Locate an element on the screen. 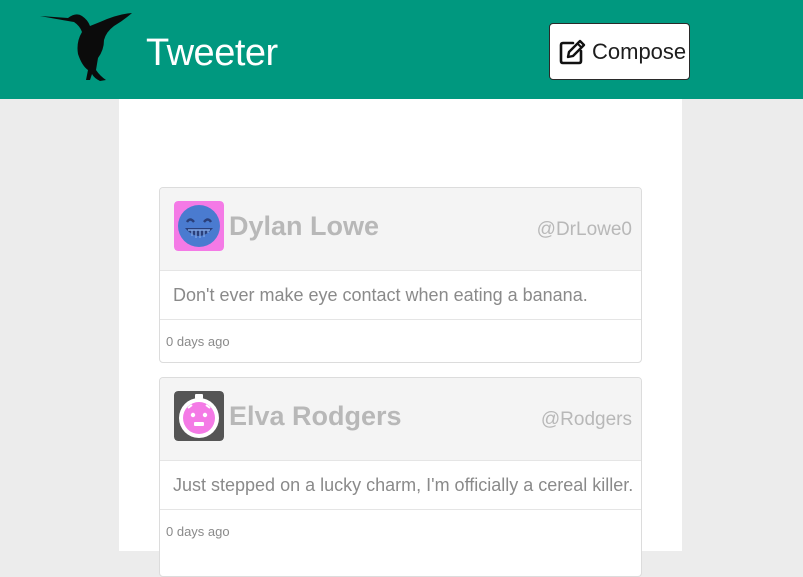 The height and width of the screenshot is (577, 803). author-handle: @DrLowe0 is located at coordinates (584, 229).